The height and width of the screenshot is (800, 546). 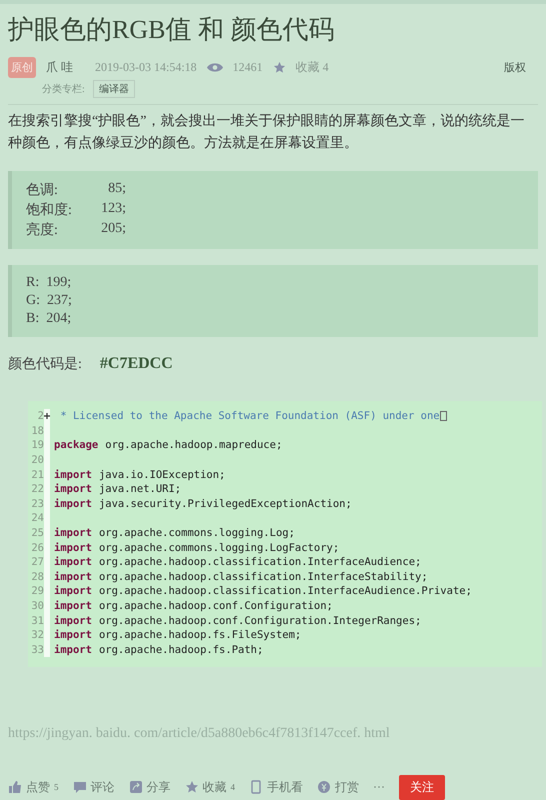 What do you see at coordinates (247, 67) in the screenshot?
I see `view-count: 12461` at bounding box center [247, 67].